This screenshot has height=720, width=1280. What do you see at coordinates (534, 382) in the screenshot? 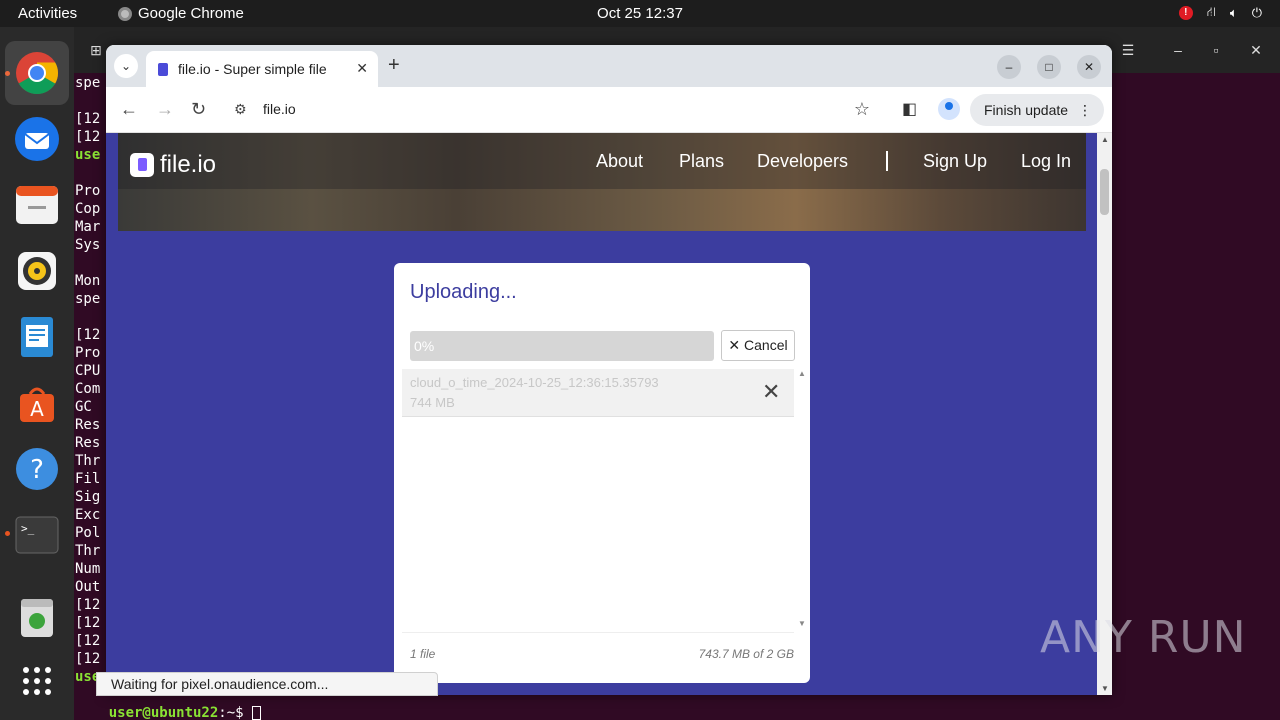
I see `file-name: cloud_o_time_2024-10-25_12:36:15.35793` at bounding box center [534, 382].